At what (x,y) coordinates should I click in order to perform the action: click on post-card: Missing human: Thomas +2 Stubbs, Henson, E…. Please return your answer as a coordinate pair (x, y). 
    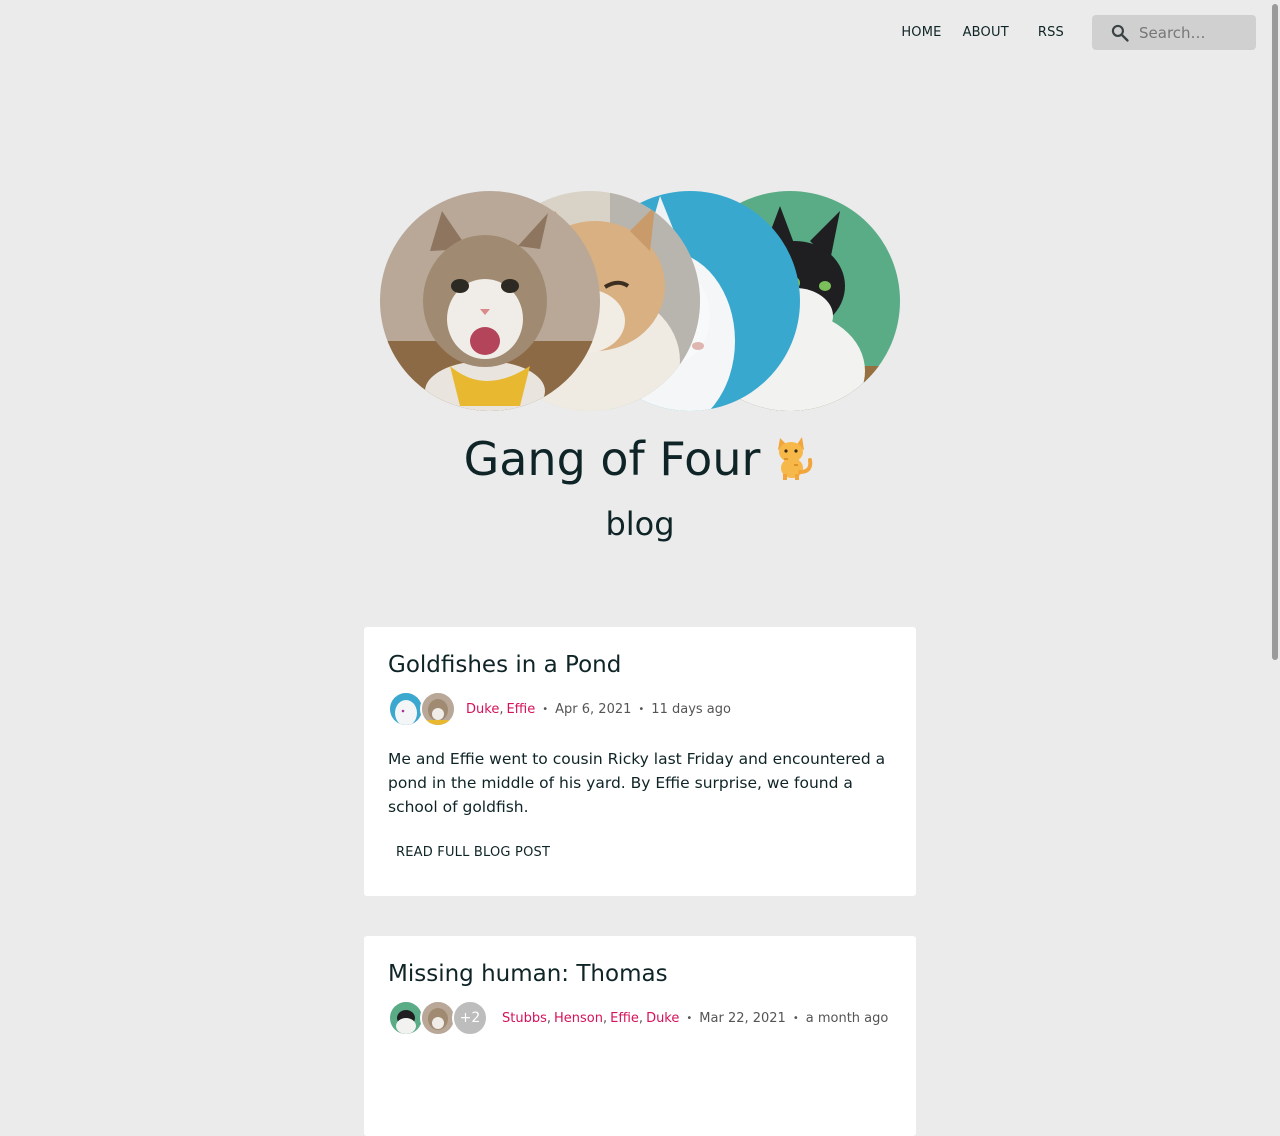
    Looking at the image, I should click on (640, 1036).